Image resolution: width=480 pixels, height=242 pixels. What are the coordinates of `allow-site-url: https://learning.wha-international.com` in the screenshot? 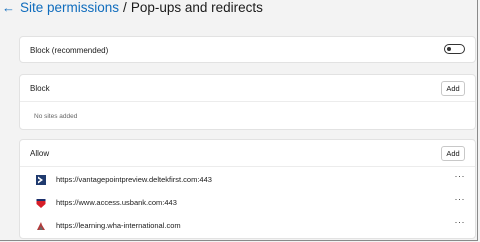 It's located at (118, 225).